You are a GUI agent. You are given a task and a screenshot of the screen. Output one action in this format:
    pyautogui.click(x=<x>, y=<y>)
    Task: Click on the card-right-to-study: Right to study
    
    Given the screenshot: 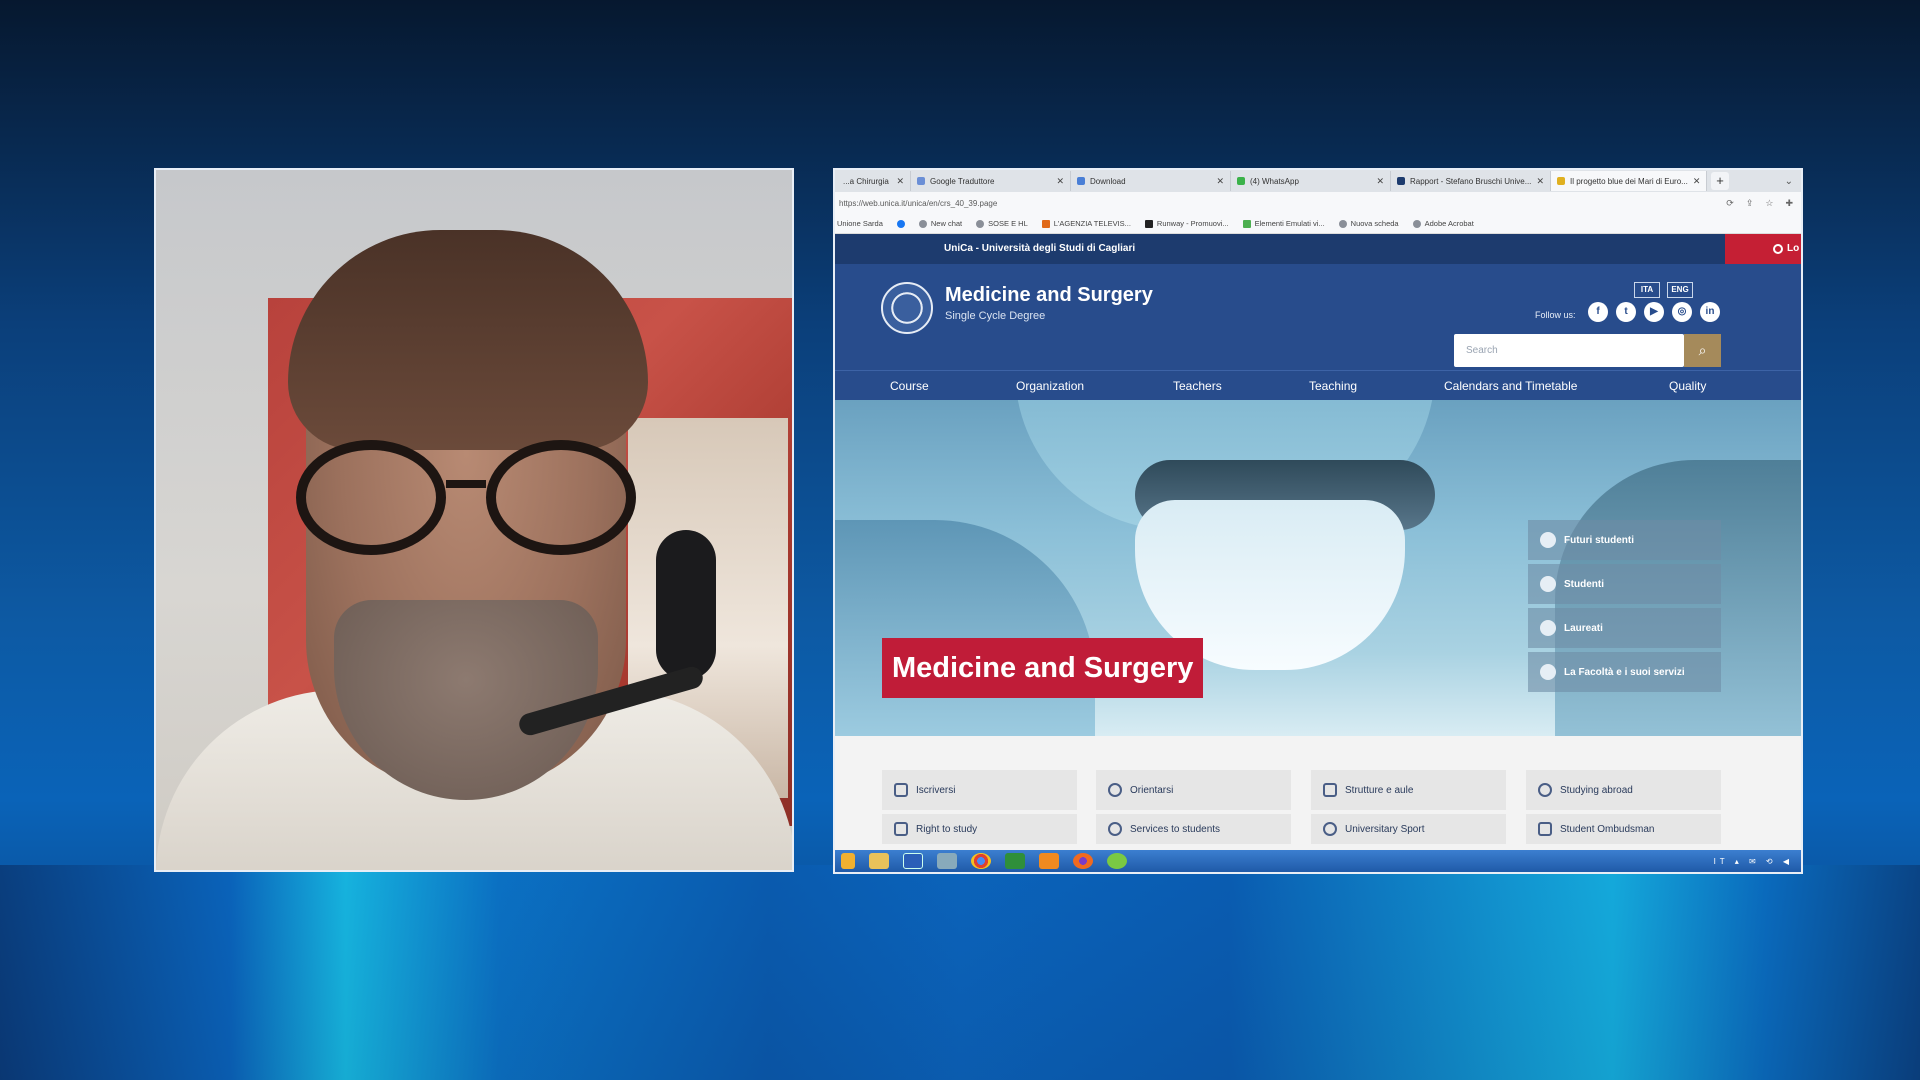 What is the action you would take?
    pyautogui.click(x=979, y=829)
    